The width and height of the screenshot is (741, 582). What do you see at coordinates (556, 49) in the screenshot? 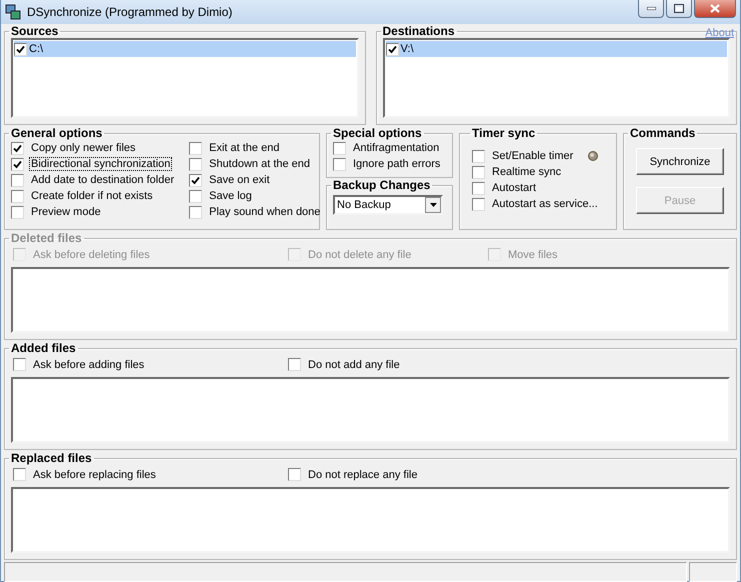
I see `list-item: V:\` at bounding box center [556, 49].